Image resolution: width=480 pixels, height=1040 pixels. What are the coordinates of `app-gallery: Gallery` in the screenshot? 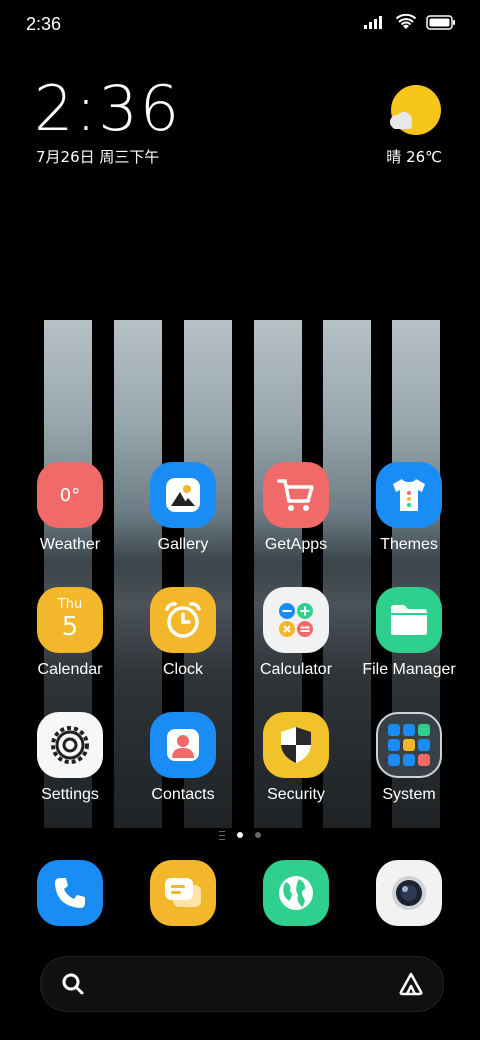 It's located at (183, 508).